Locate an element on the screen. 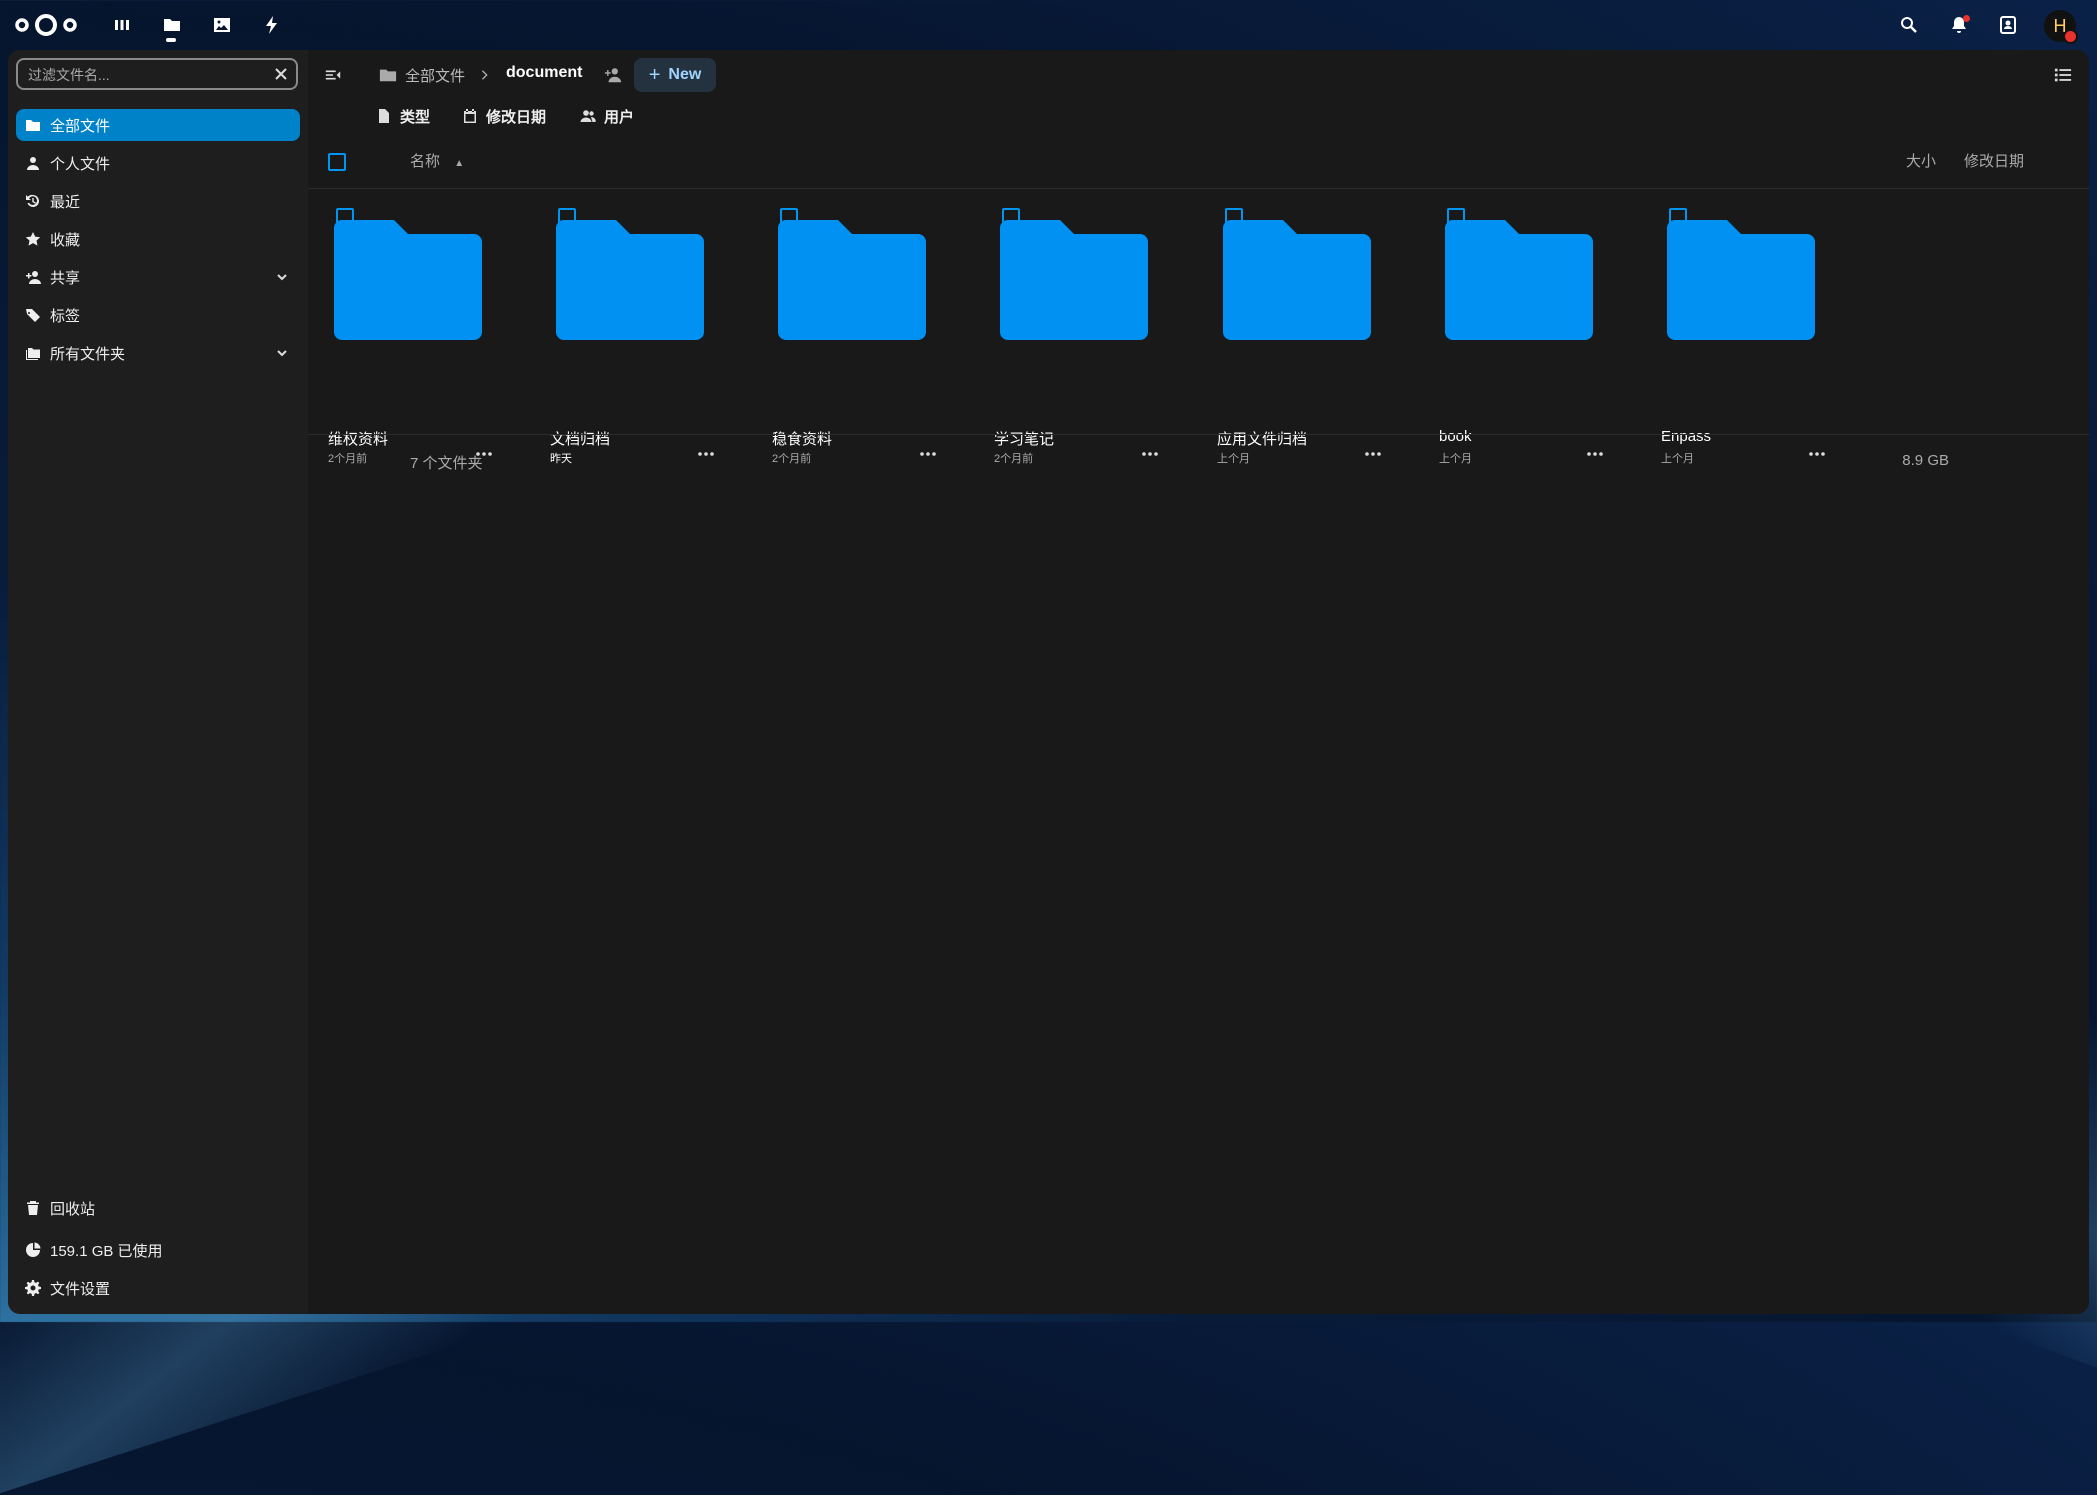  nextcloud-logo-icon is located at coordinates (46, 25).